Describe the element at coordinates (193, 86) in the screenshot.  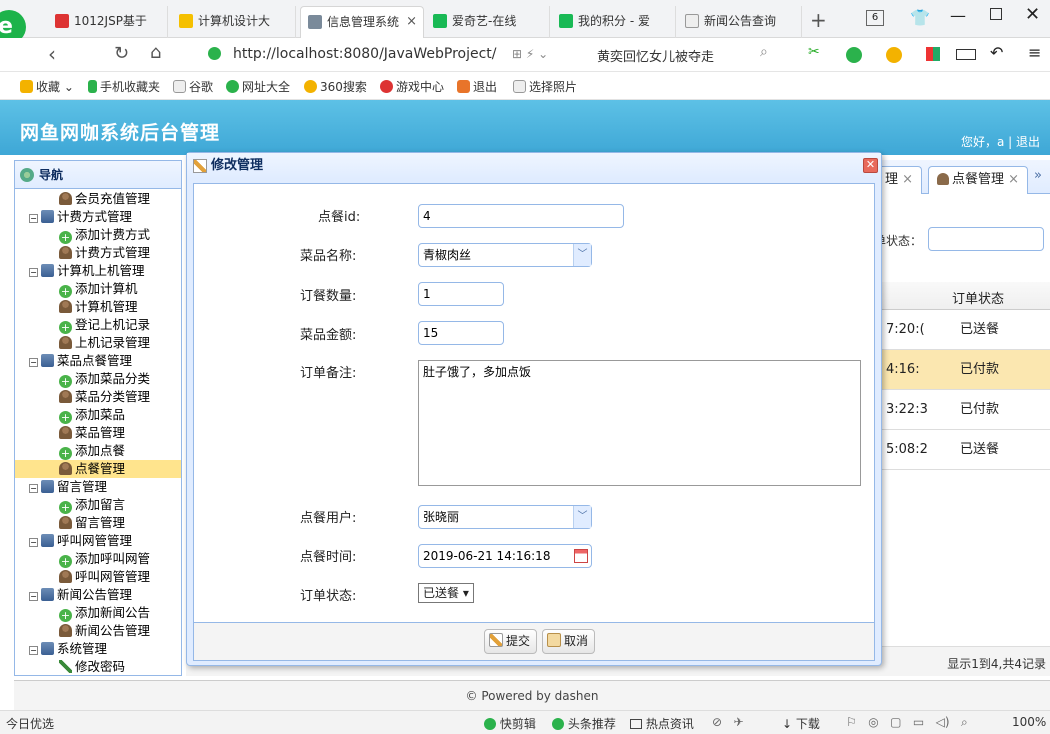
I see `fav-item: 谷歌` at that location.